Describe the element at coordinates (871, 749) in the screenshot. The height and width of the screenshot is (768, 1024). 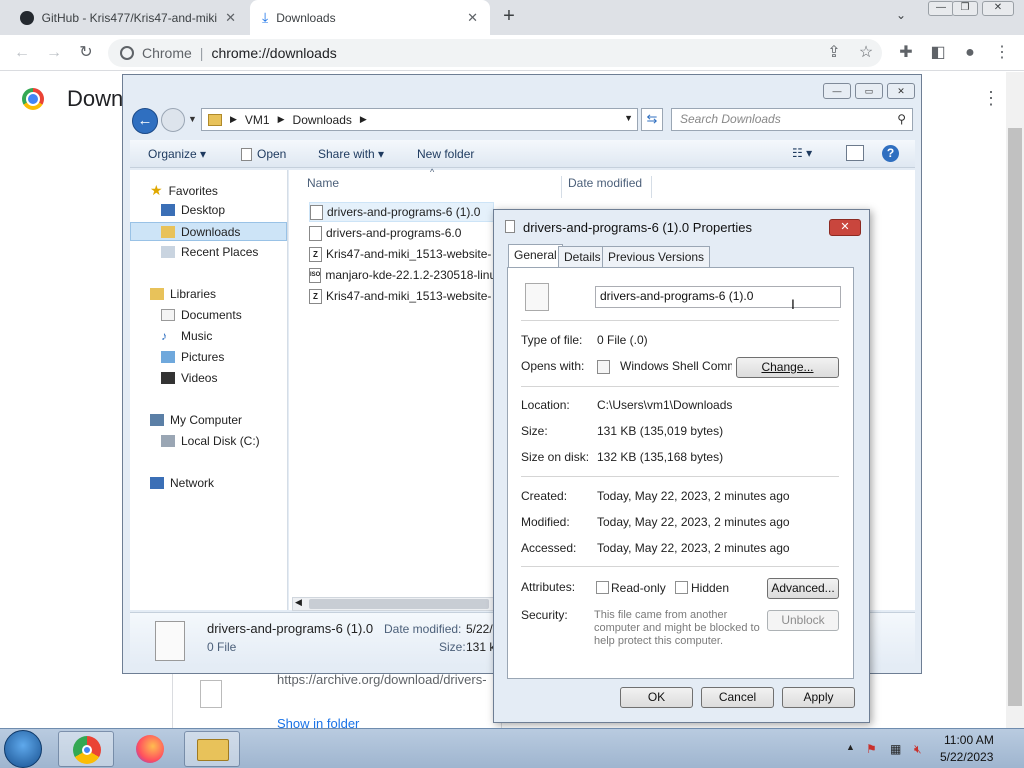
I see `action-center-icon: ⚑` at that location.